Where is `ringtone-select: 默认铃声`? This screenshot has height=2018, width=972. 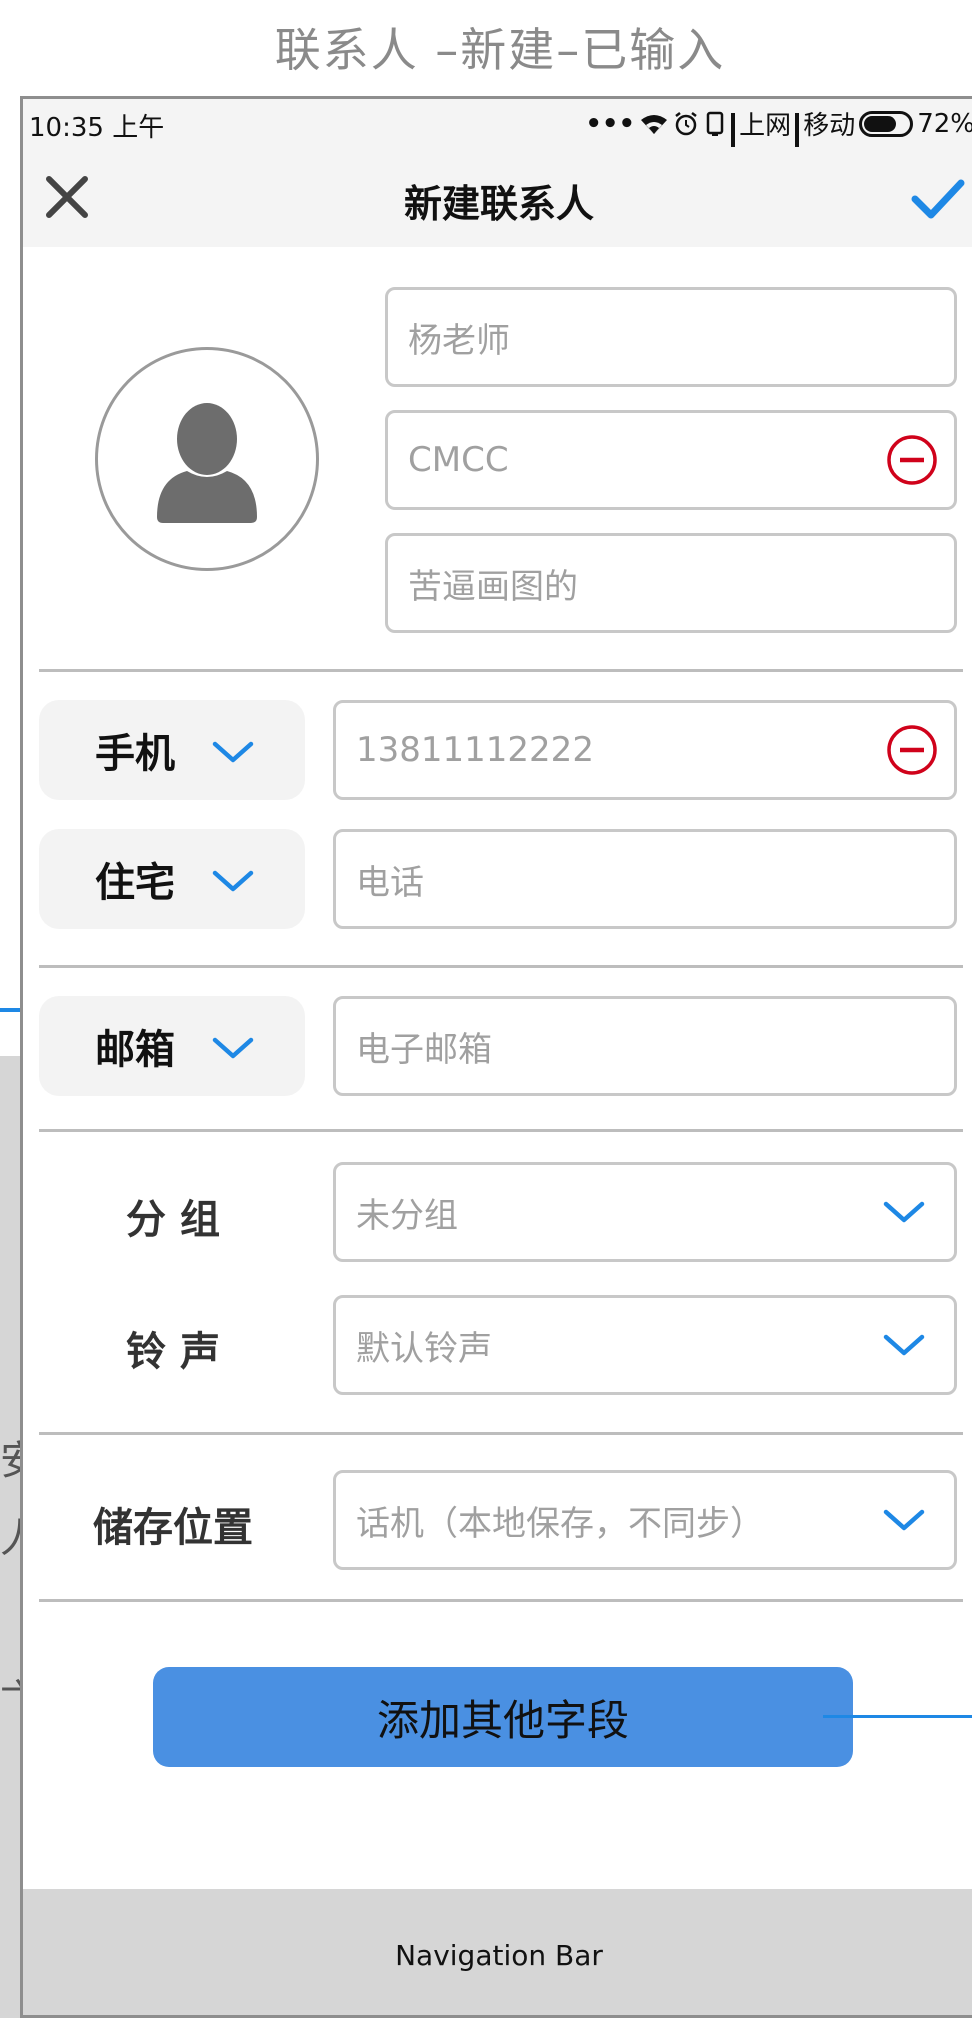
ringtone-select: 默认铃声 is located at coordinates (645, 1345).